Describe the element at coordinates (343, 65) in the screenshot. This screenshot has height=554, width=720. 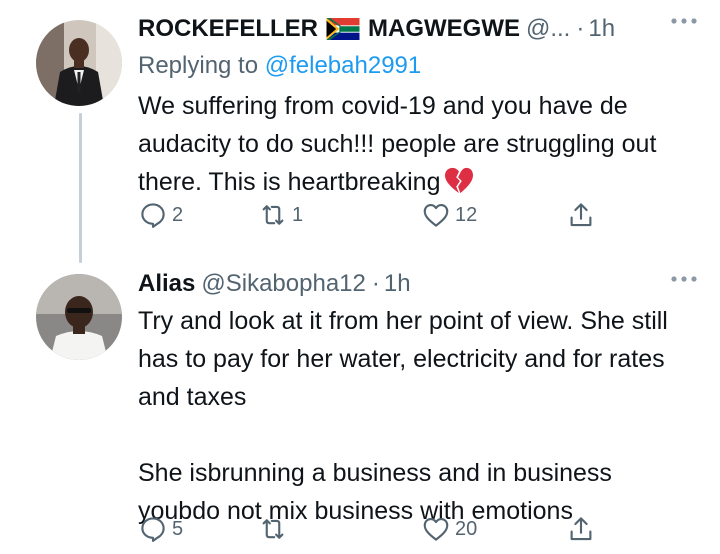
I see `mention-link: @felebah2991` at that location.